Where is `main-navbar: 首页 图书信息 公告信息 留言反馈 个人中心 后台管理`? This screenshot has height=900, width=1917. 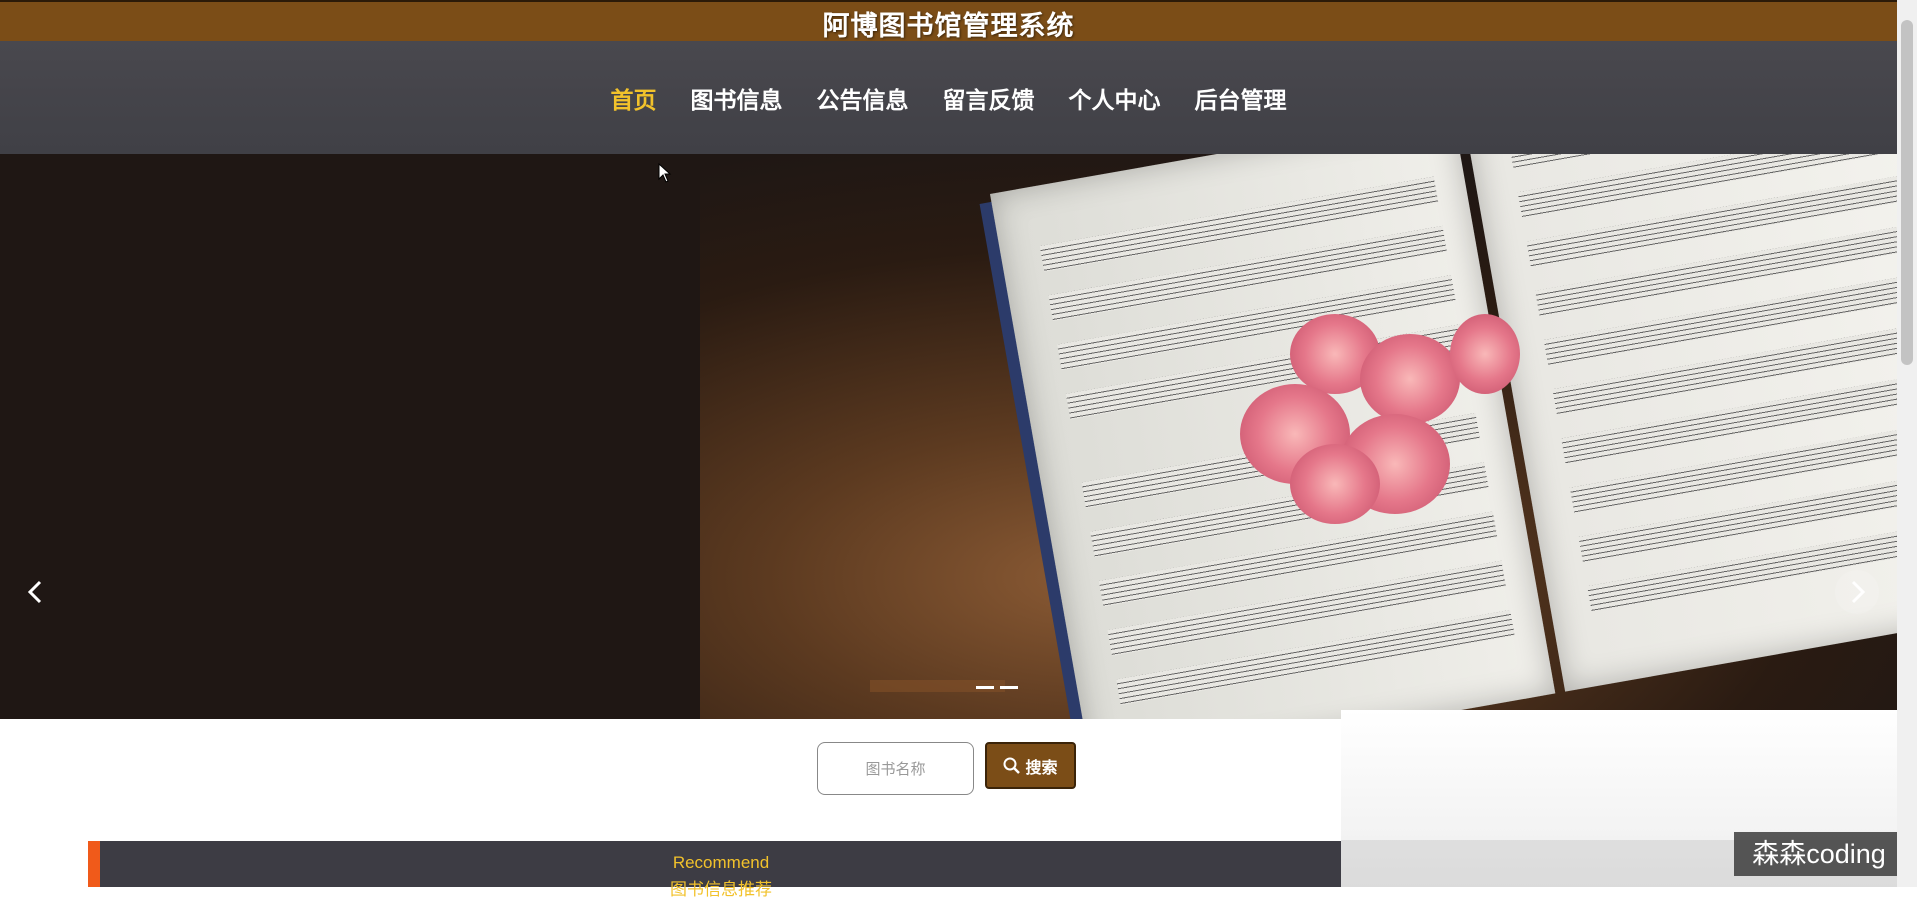 main-navbar: 首页 图书信息 公告信息 留言反馈 个人中心 后台管理 is located at coordinates (948, 97).